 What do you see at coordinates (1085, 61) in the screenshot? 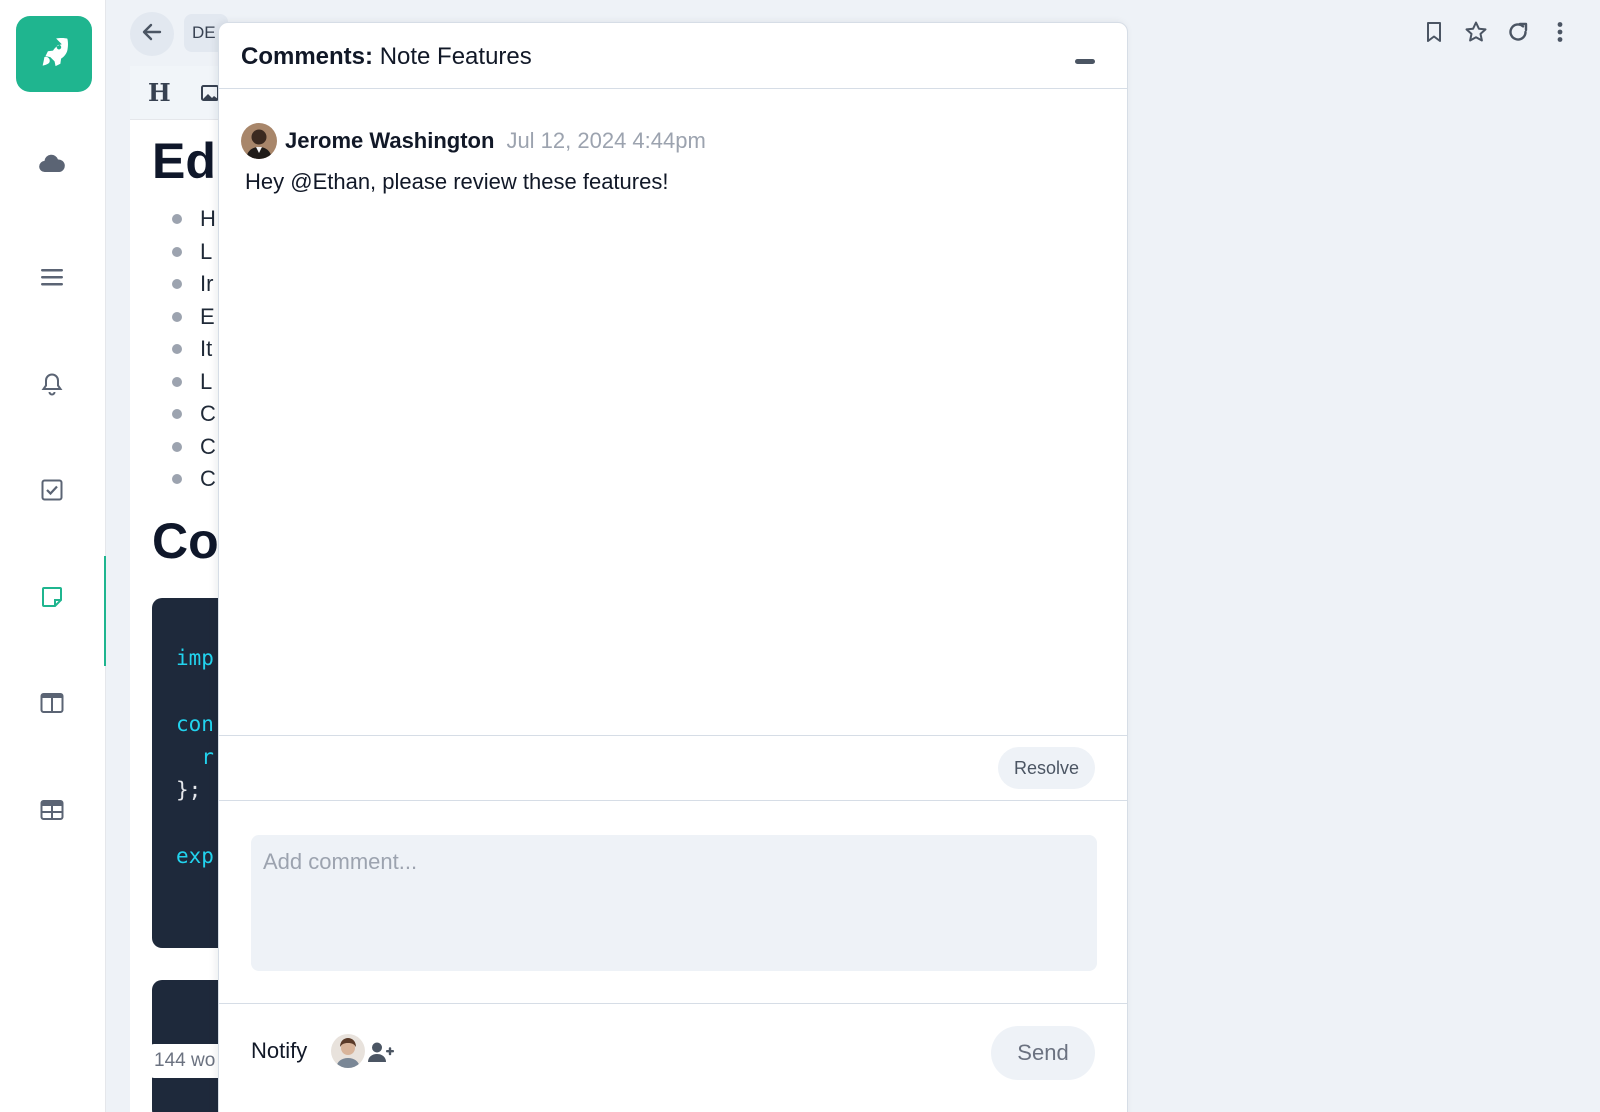
I see `minimize-button` at bounding box center [1085, 61].